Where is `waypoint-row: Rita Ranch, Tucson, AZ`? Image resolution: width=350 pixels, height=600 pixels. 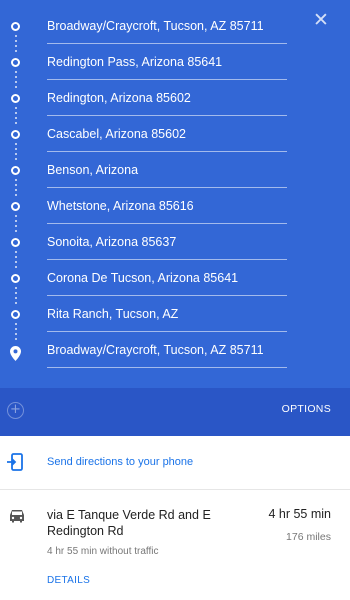 waypoint-row: Rita Ranch, Tucson, AZ is located at coordinates (150, 314).